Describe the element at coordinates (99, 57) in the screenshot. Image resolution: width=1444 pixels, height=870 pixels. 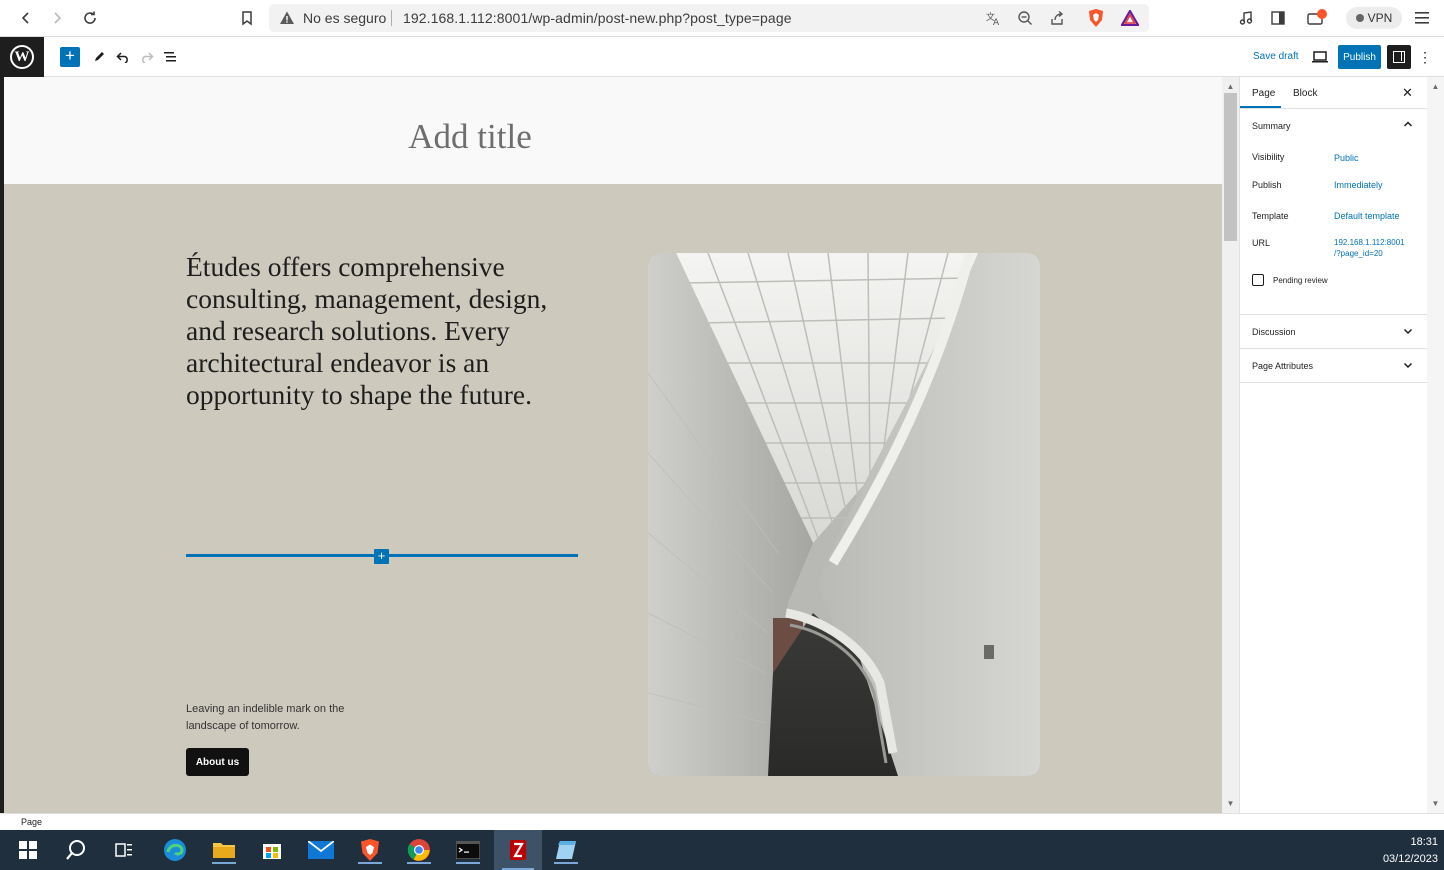
I see `edit-tool-icon` at that location.